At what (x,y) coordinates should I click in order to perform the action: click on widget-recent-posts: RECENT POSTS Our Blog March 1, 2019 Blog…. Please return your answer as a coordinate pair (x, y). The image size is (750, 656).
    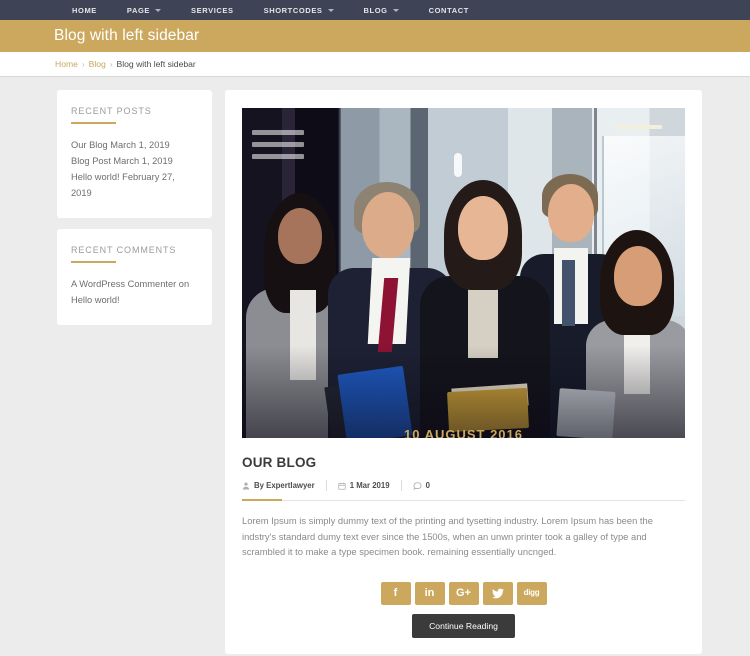
    Looking at the image, I should click on (134, 154).